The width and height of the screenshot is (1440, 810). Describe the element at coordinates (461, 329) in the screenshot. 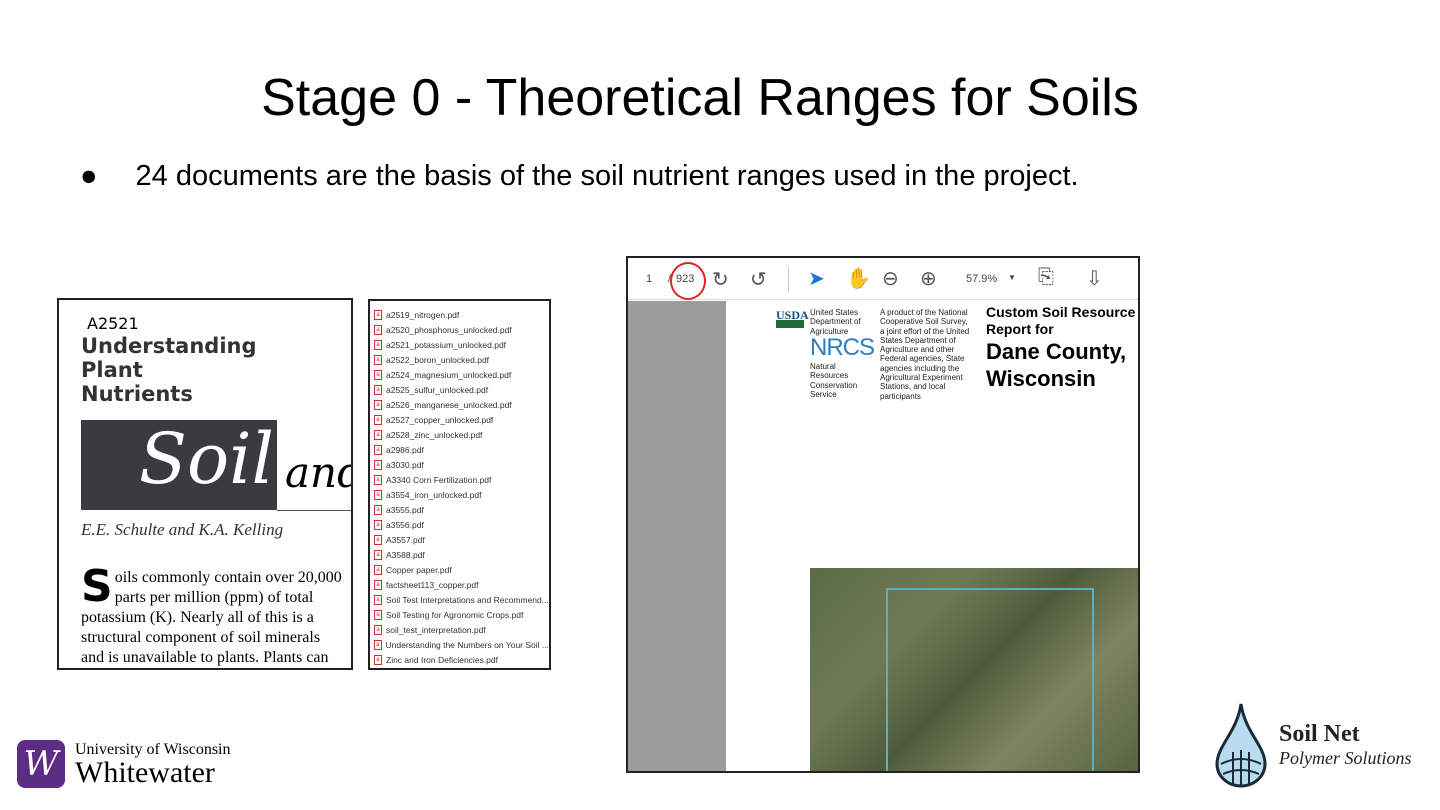

I see `file-item: a a2520_phosphorus_unlocked.pdf` at that location.